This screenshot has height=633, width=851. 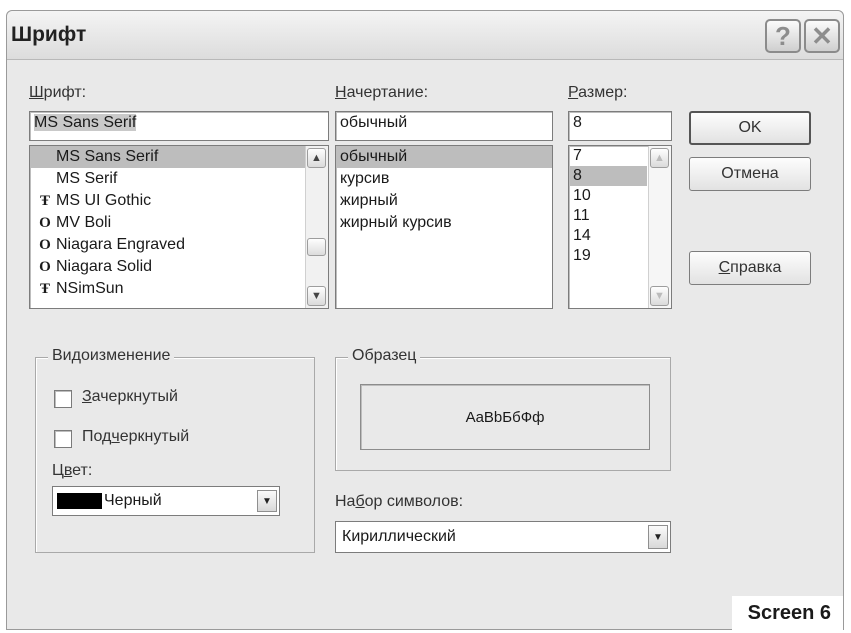 What do you see at coordinates (750, 174) in the screenshot?
I see `cancel-button: Отмена` at bounding box center [750, 174].